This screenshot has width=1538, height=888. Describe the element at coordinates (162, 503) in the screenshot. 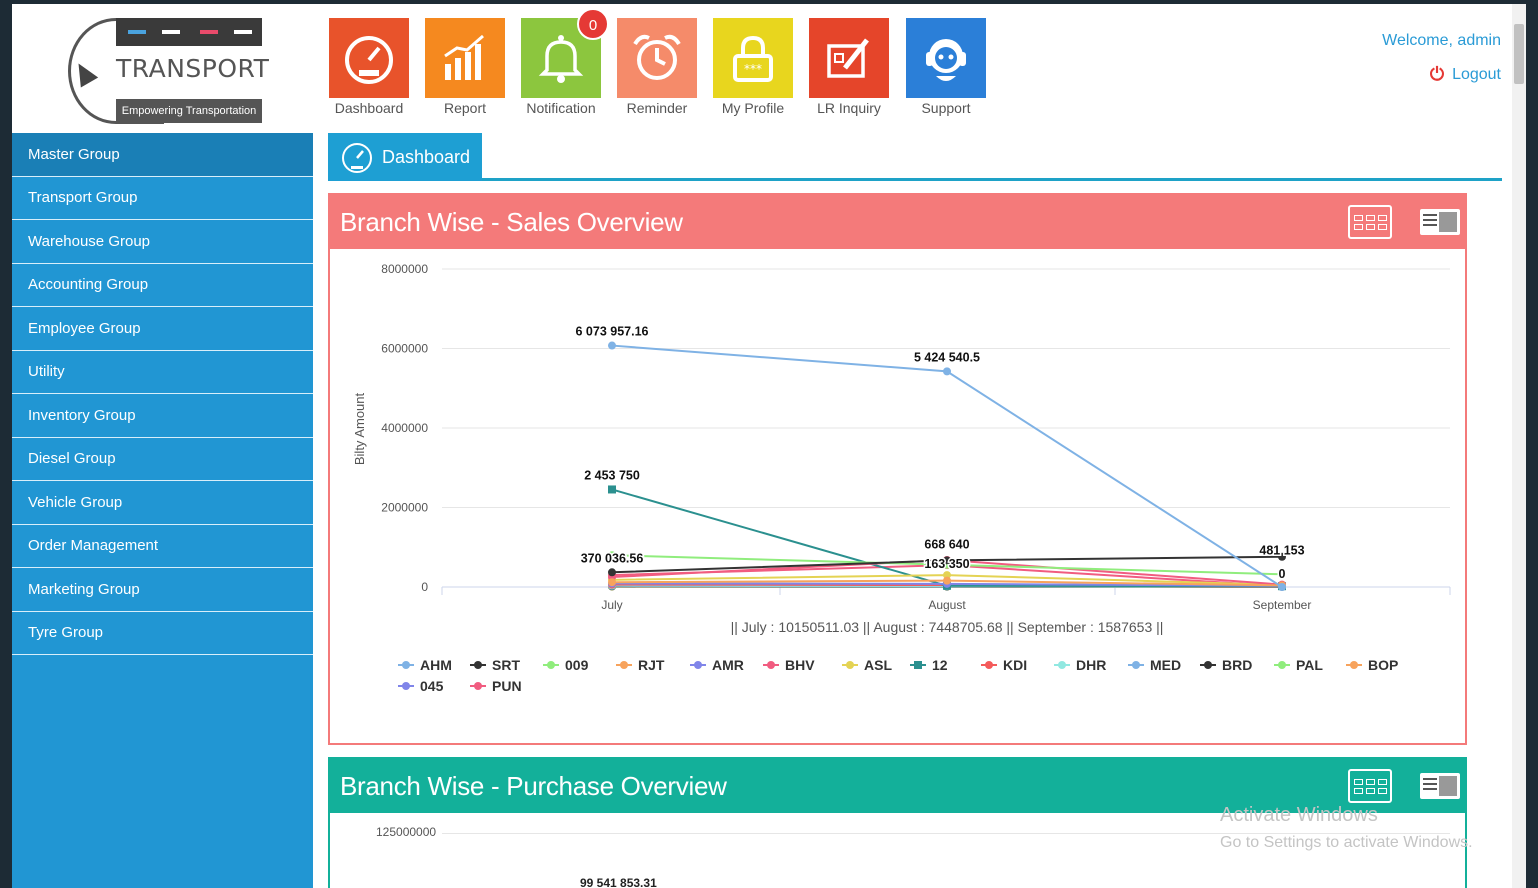

I see `sidebar-item-vehicle-group: Vehicle Group` at that location.